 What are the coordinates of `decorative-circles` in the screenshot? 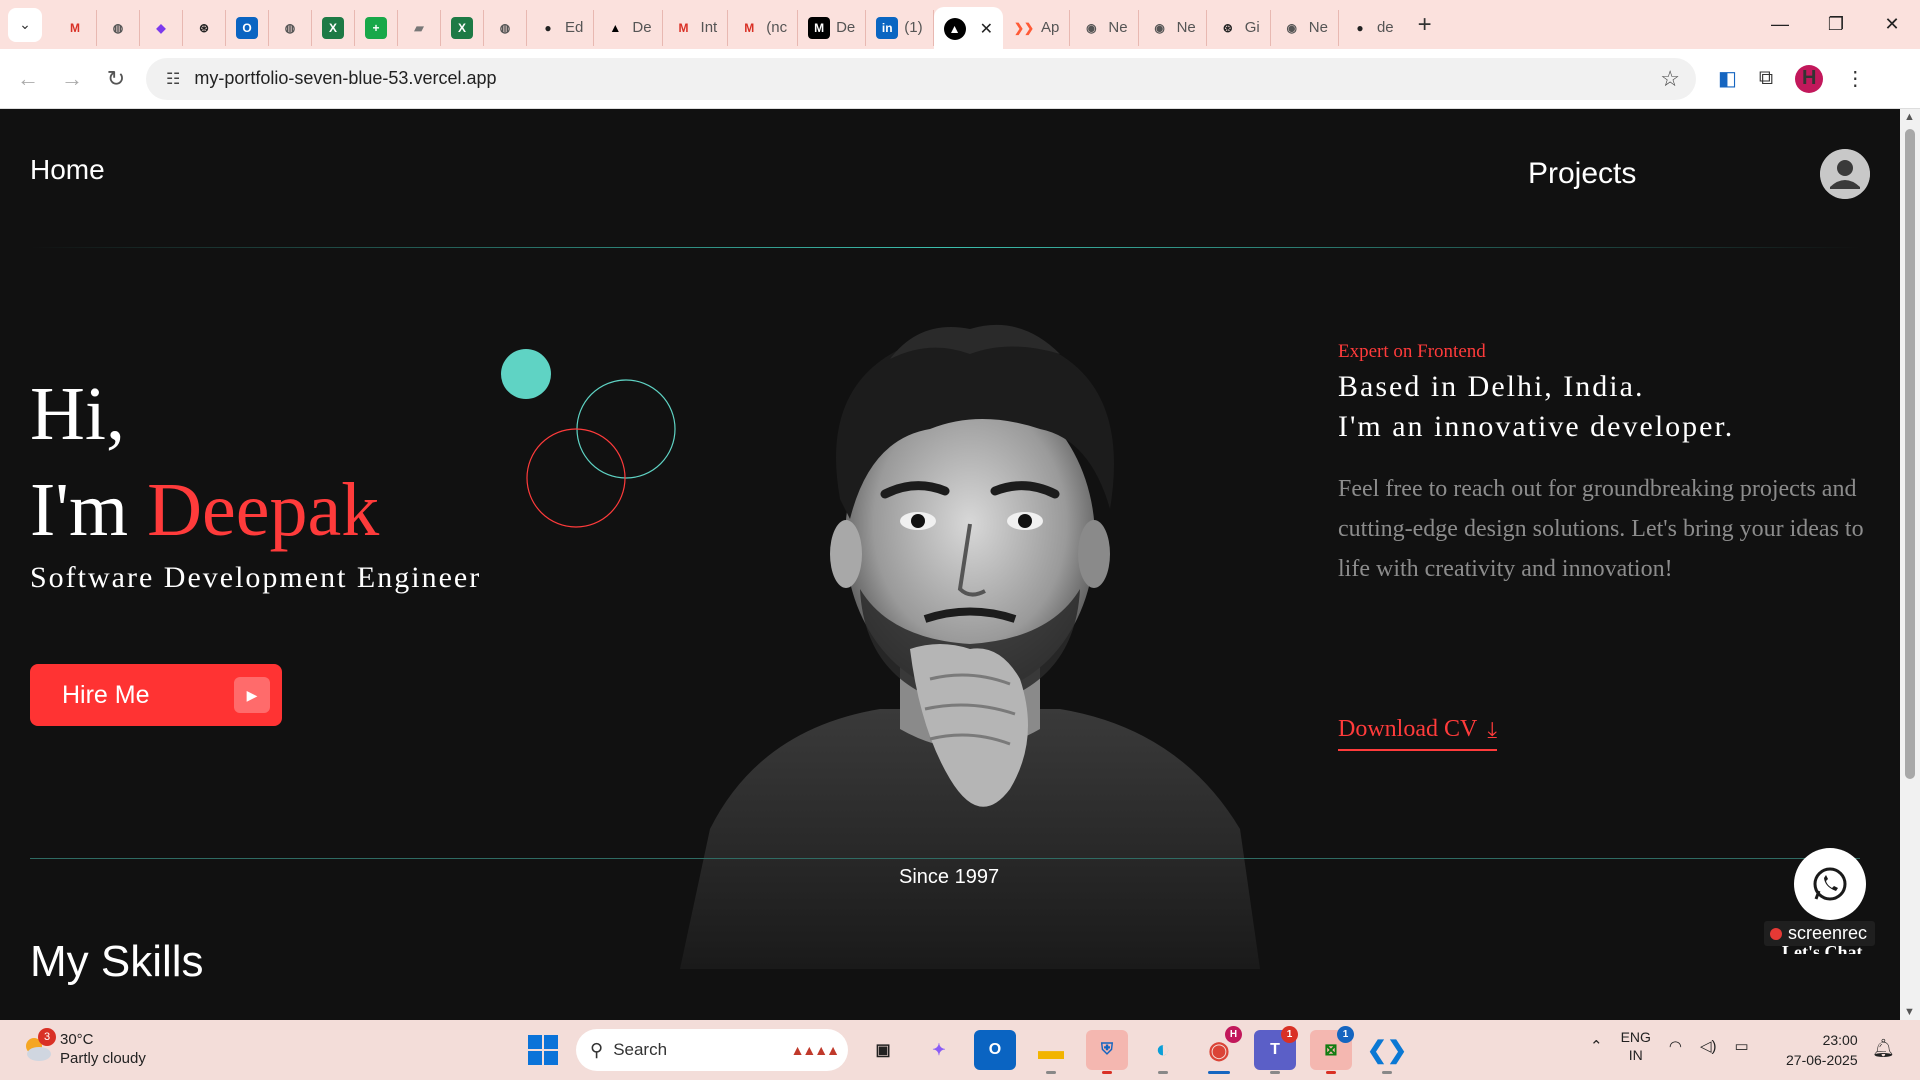 It's located at (588, 438).